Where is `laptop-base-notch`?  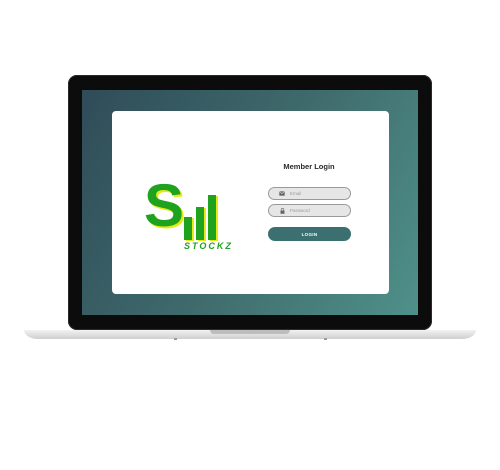
laptop-base-notch is located at coordinates (250, 332).